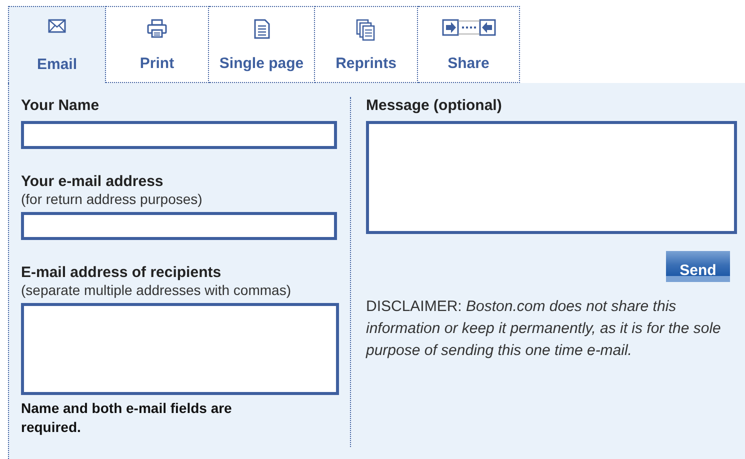 The image size is (745, 459). What do you see at coordinates (262, 44) in the screenshot?
I see `tab: Single page` at bounding box center [262, 44].